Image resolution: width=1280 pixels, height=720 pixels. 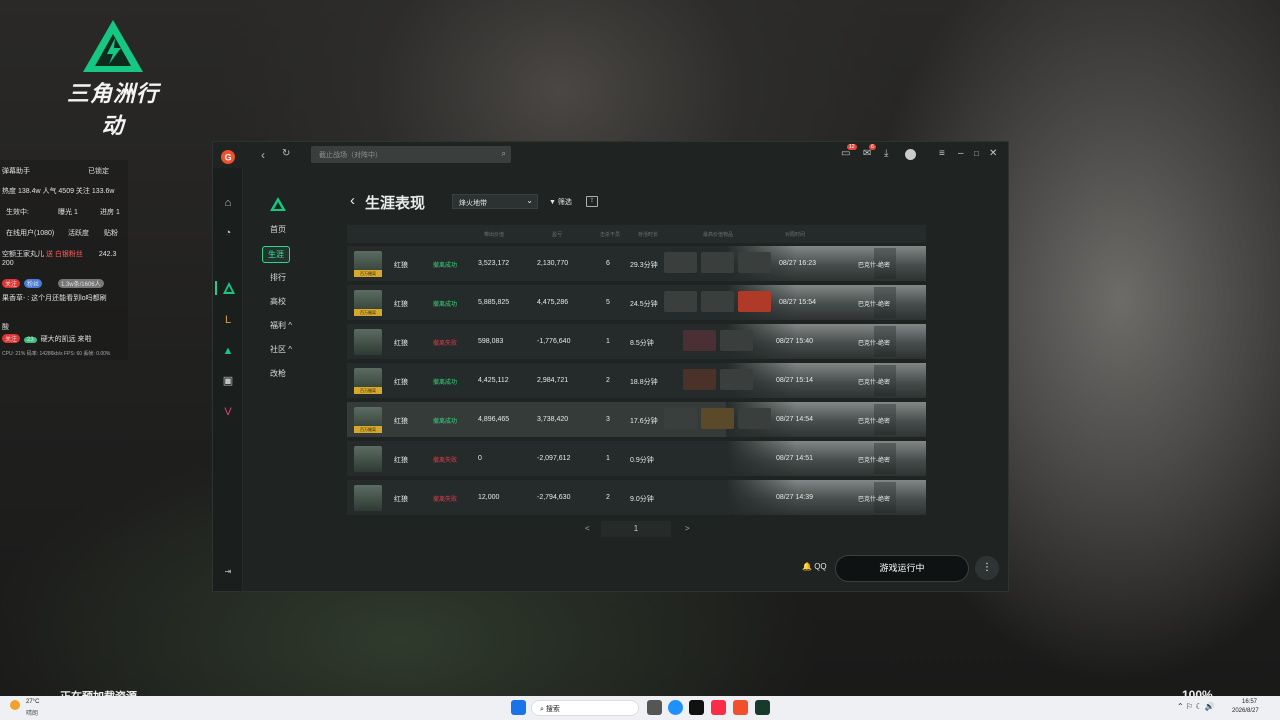 What do you see at coordinates (993, 153) in the screenshot?
I see `close-icon: ✕` at bounding box center [993, 153].